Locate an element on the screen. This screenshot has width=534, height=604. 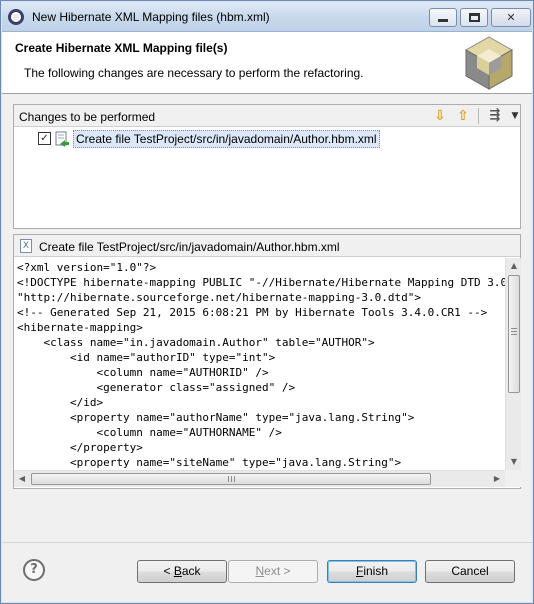
toolbar-separator is located at coordinates (478, 116).